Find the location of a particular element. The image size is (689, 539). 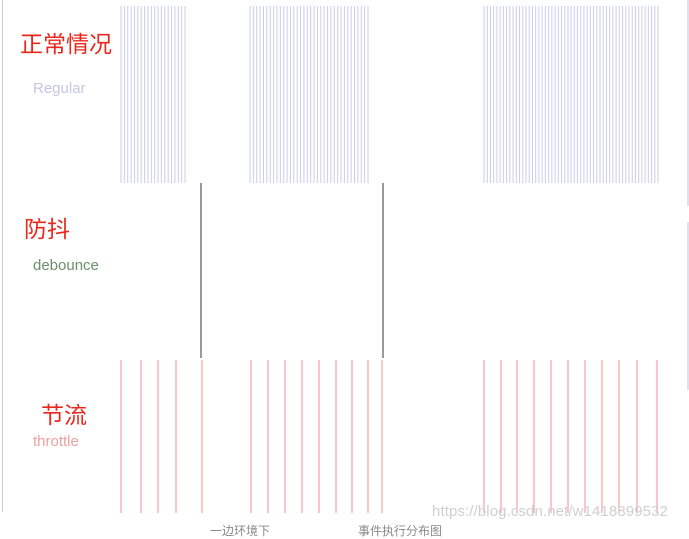

debounce-label-cn: 防抖 is located at coordinates (47, 230).